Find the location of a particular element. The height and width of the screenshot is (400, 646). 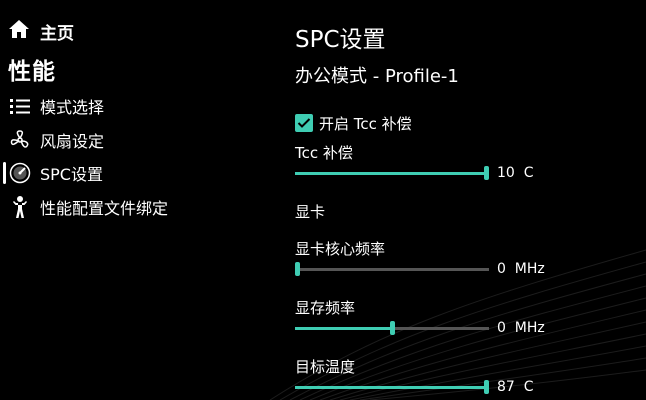

sidebar-item-profile-binding: 性能配置文件绑定 is located at coordinates (88, 207).